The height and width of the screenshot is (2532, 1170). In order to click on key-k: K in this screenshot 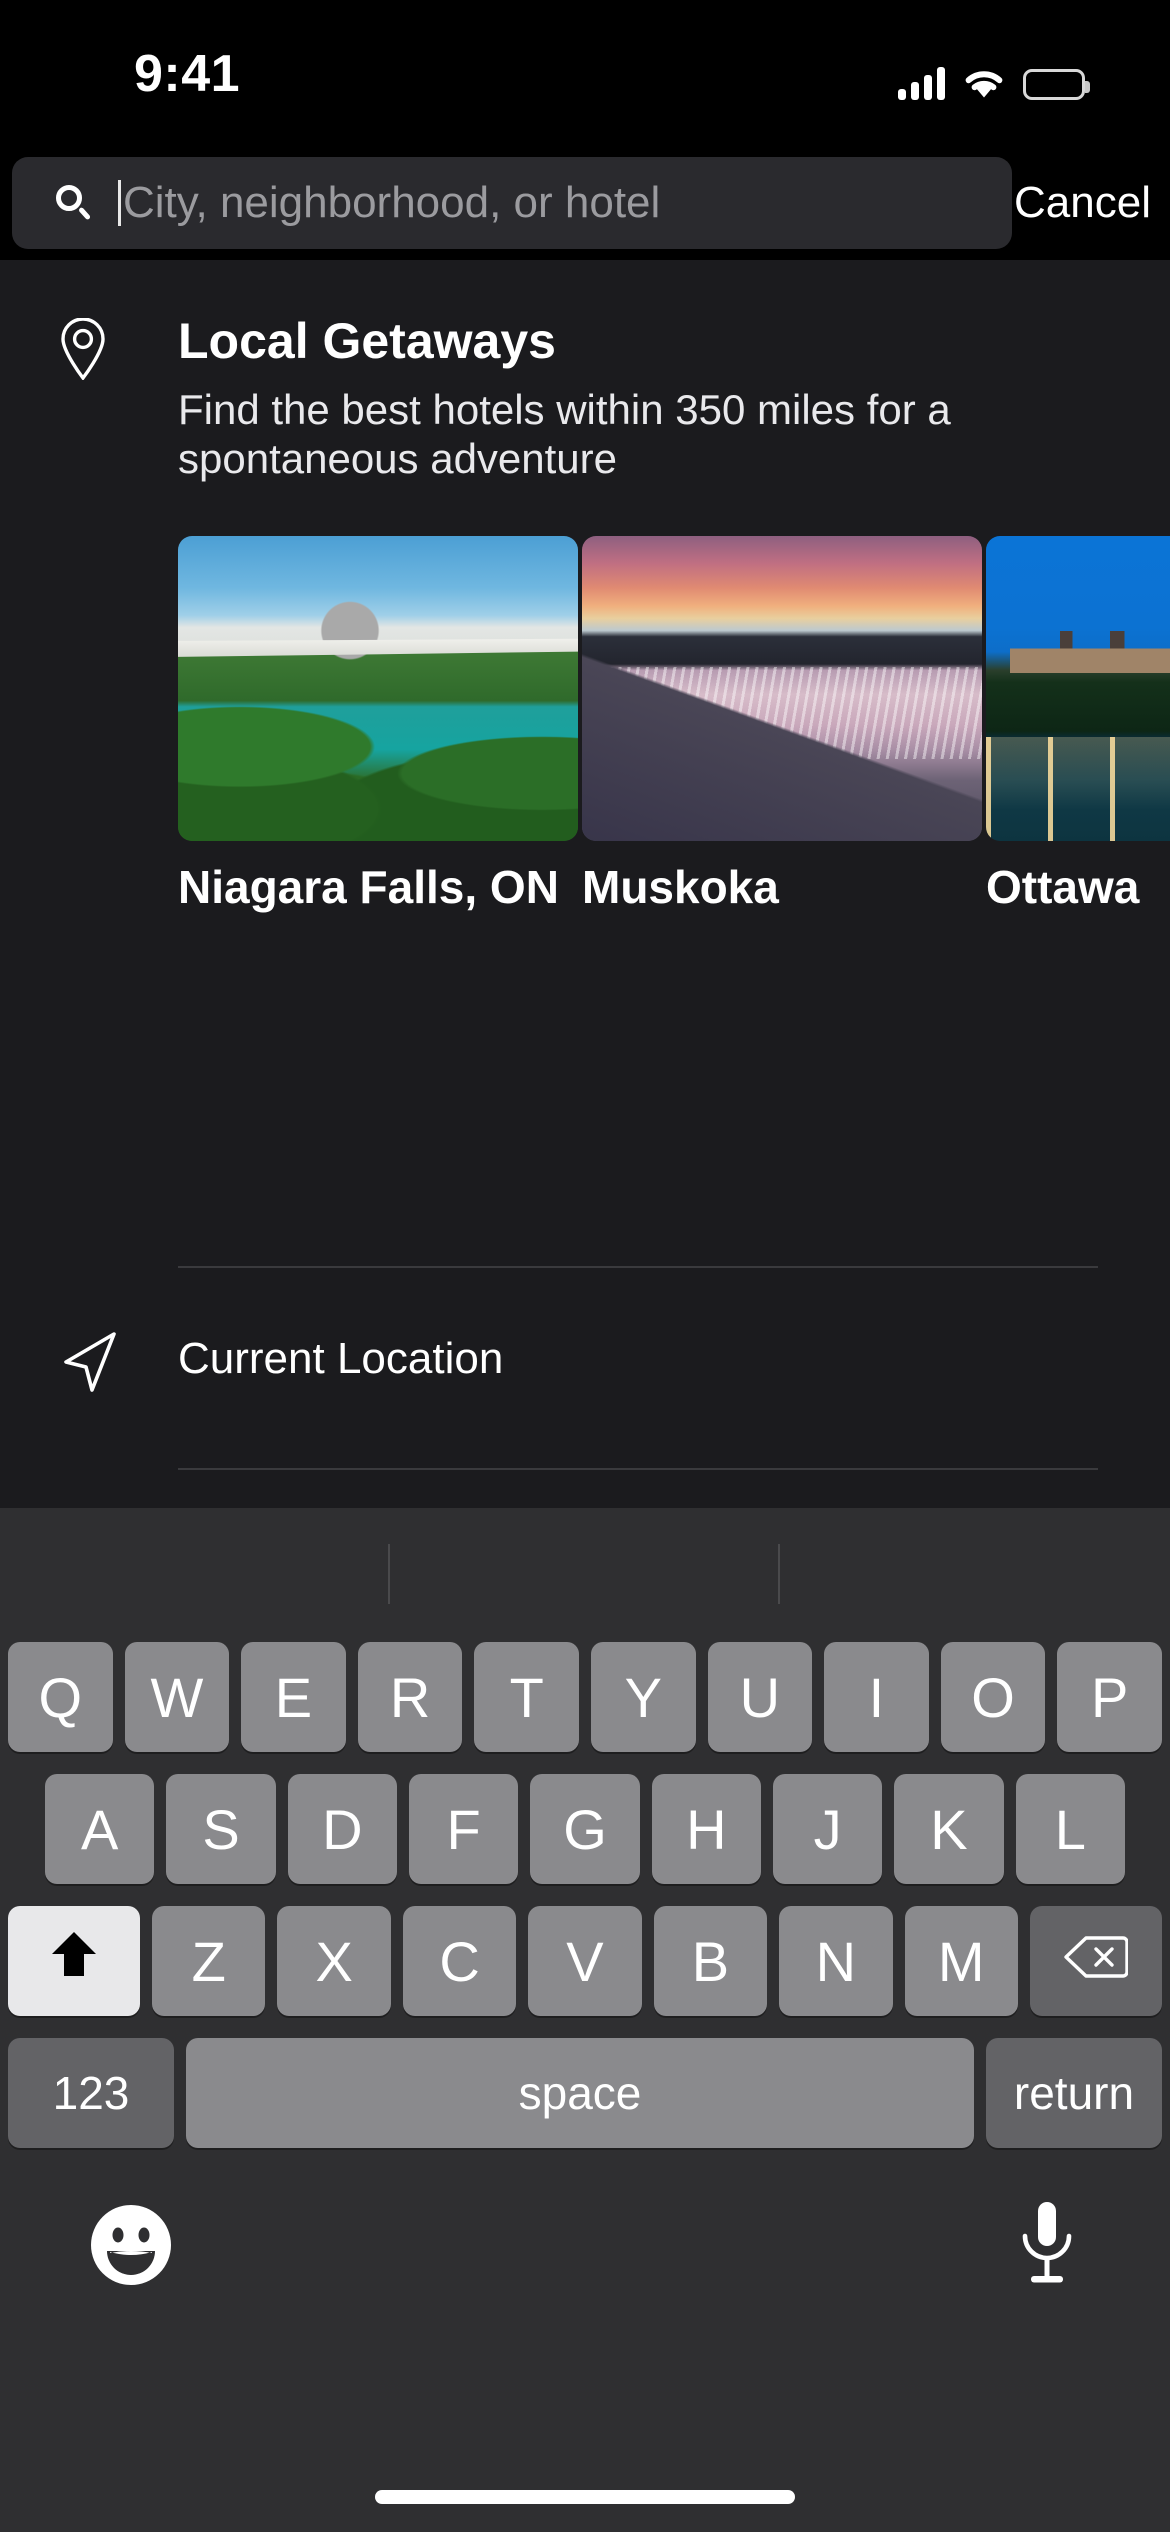, I will do `click(949, 1829)`.